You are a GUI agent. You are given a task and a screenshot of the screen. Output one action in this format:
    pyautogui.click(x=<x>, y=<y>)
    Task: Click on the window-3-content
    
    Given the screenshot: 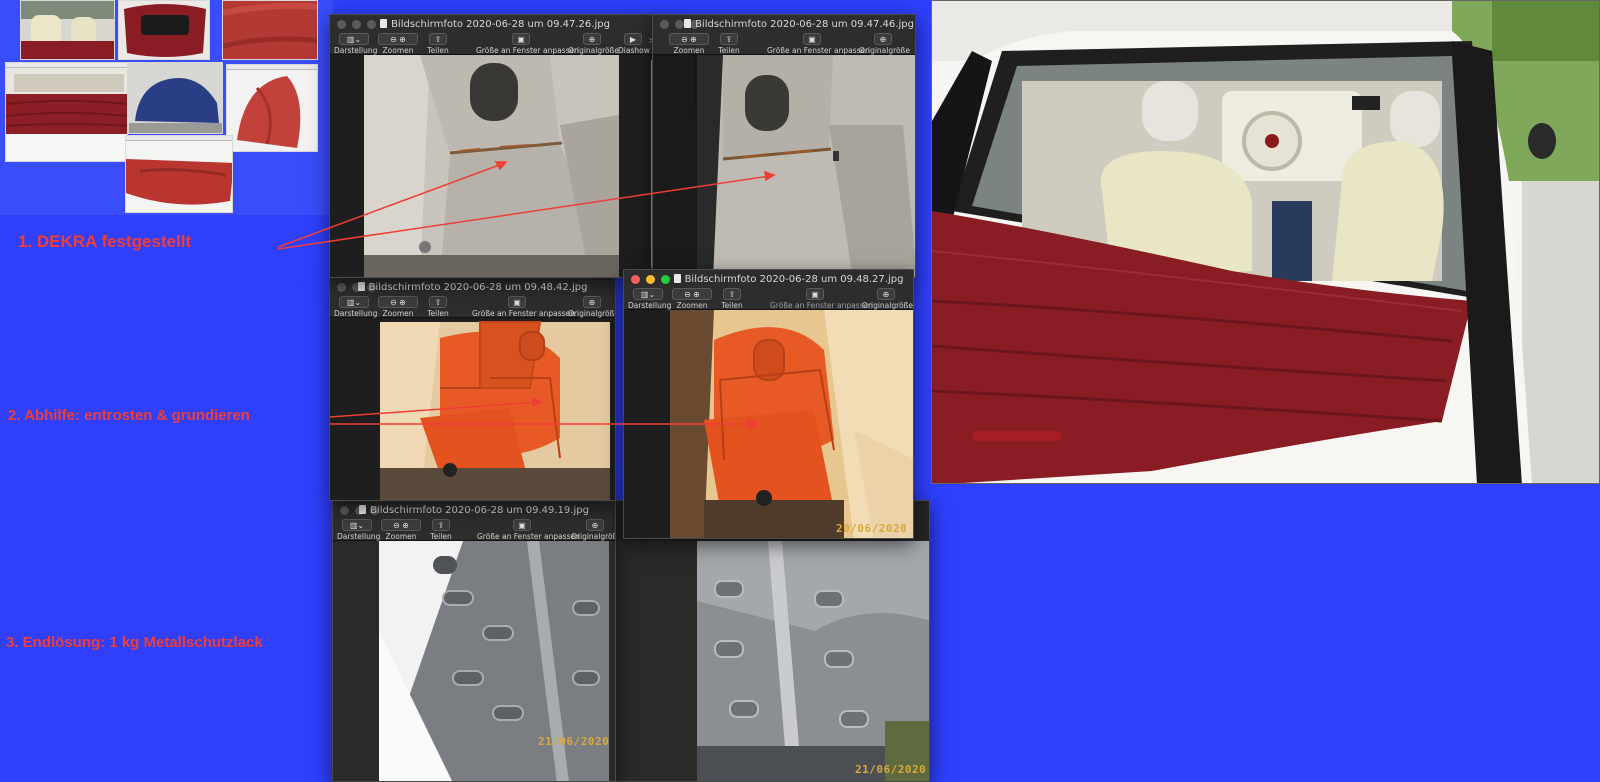 What is the action you would take?
    pyautogui.click(x=472, y=409)
    